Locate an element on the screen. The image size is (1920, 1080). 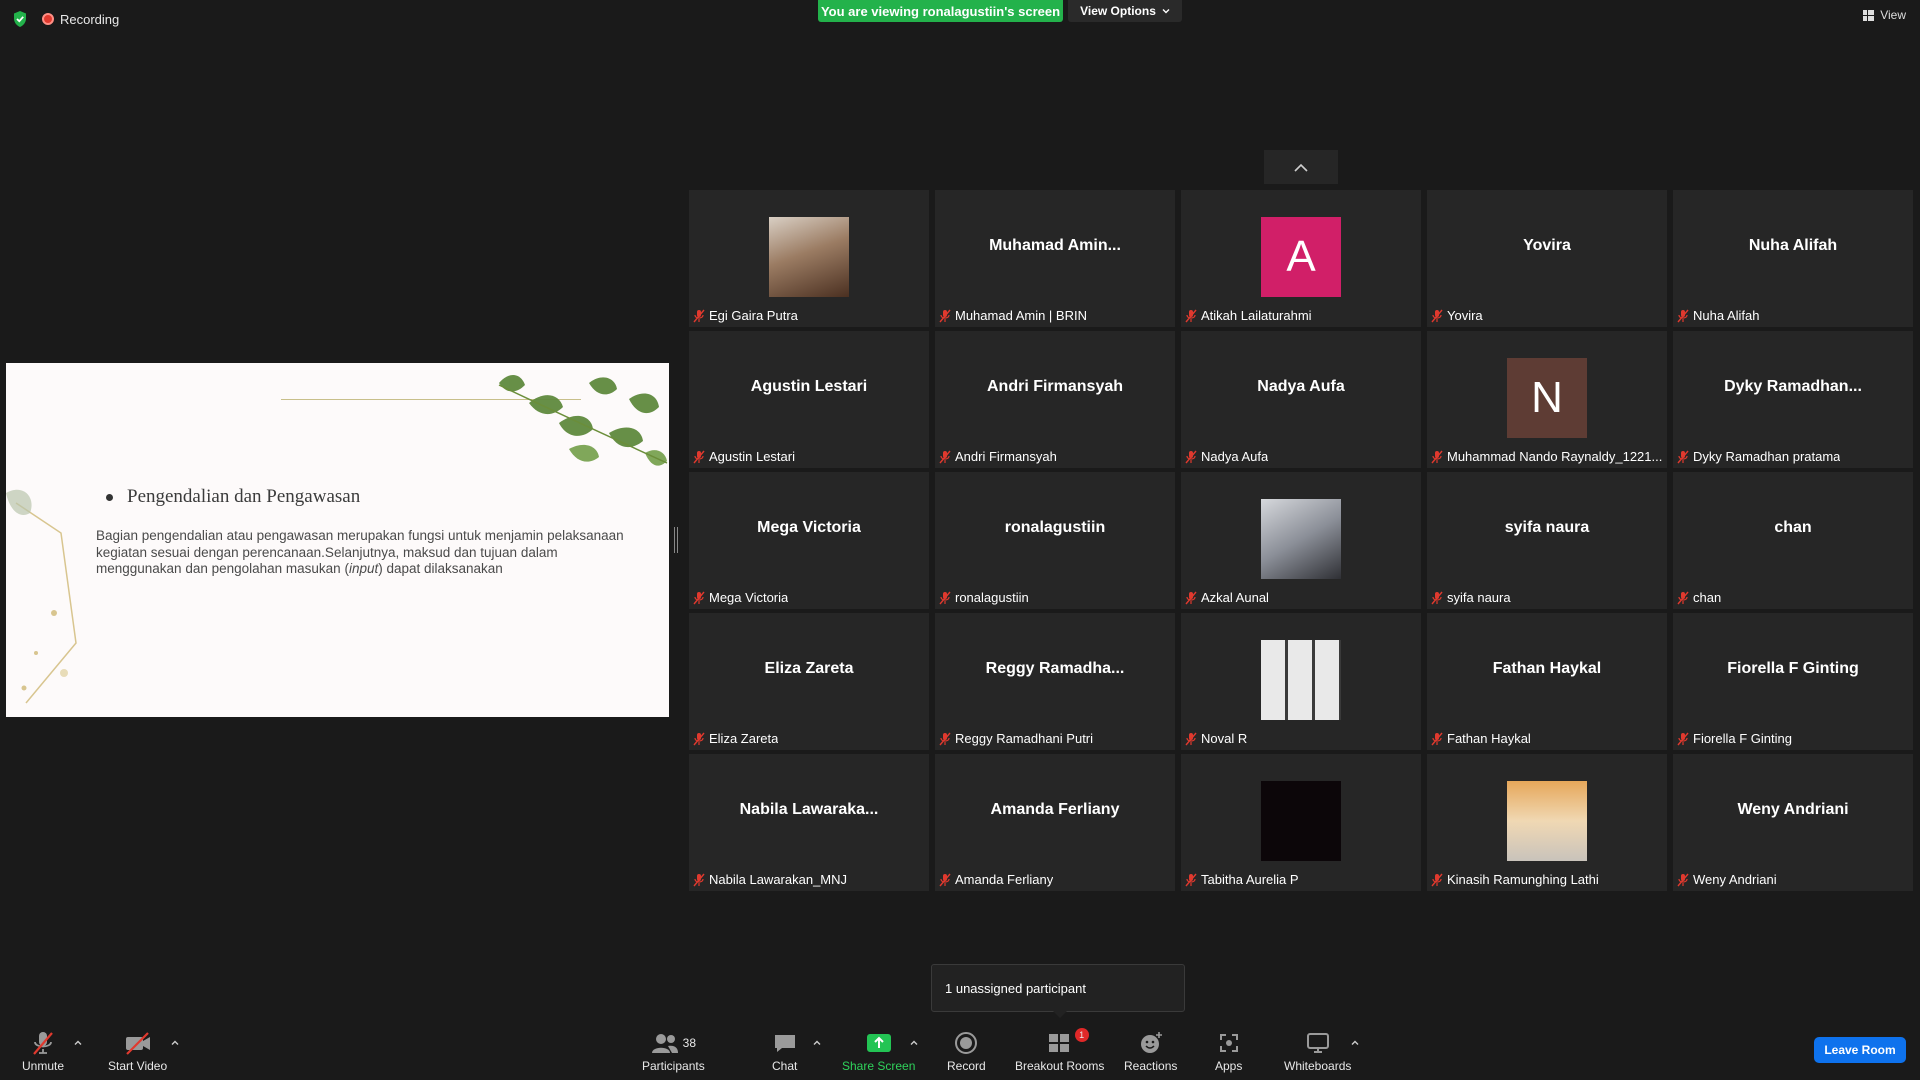
participant-tile: Fiorella F Ginting Fiorella F Ginting is located at coordinates (1793, 681).